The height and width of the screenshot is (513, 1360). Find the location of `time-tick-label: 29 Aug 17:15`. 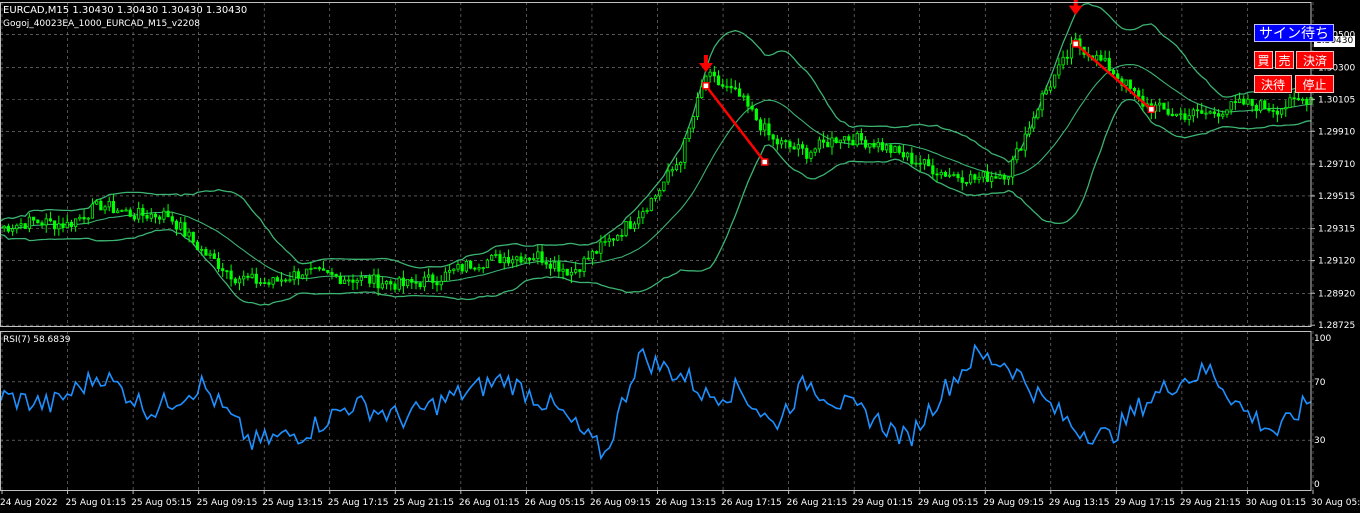

time-tick-label: 29 Aug 17:15 is located at coordinates (1144, 503).